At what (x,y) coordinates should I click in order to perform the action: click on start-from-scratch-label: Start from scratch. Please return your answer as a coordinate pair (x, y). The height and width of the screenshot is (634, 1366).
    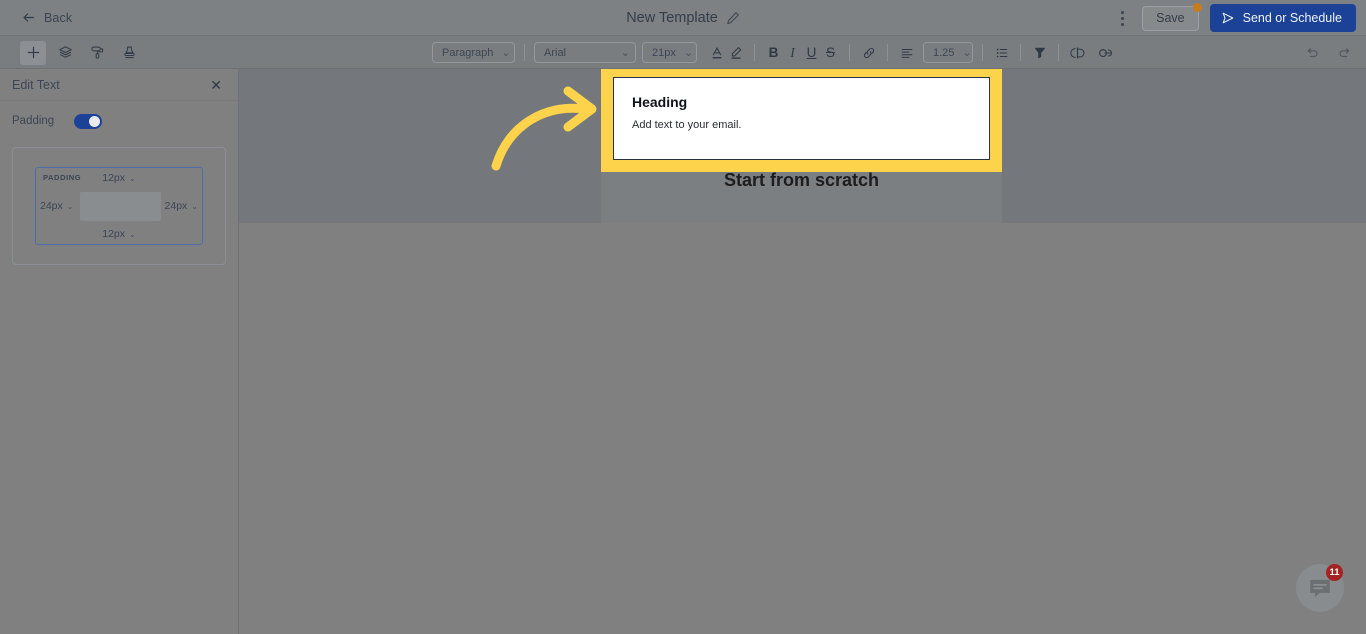
    Looking at the image, I should click on (801, 180).